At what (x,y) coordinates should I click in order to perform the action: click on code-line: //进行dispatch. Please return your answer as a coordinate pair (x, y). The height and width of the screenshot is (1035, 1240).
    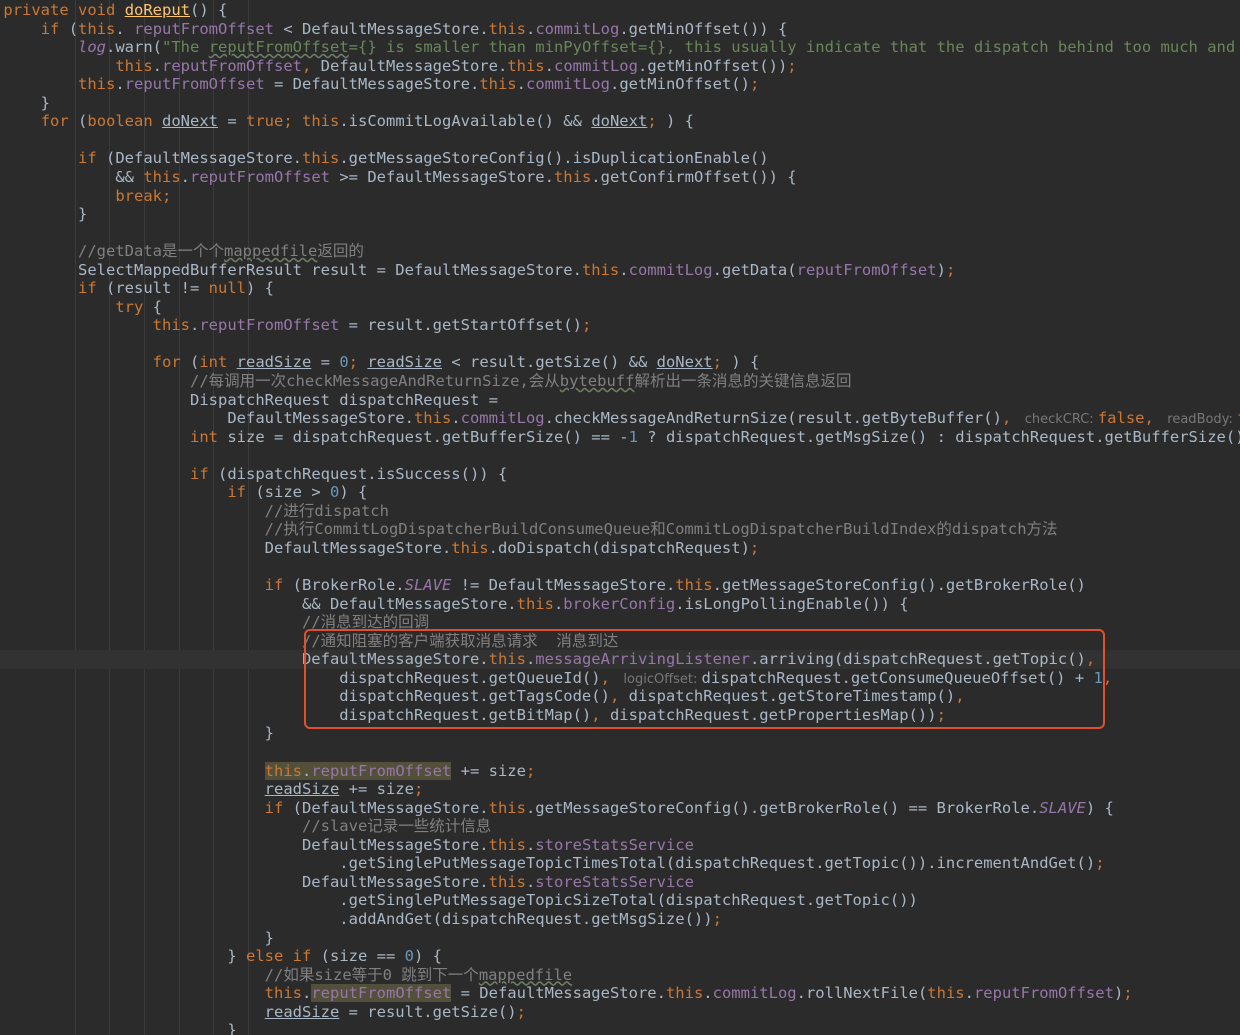
    Looking at the image, I should click on (196, 511).